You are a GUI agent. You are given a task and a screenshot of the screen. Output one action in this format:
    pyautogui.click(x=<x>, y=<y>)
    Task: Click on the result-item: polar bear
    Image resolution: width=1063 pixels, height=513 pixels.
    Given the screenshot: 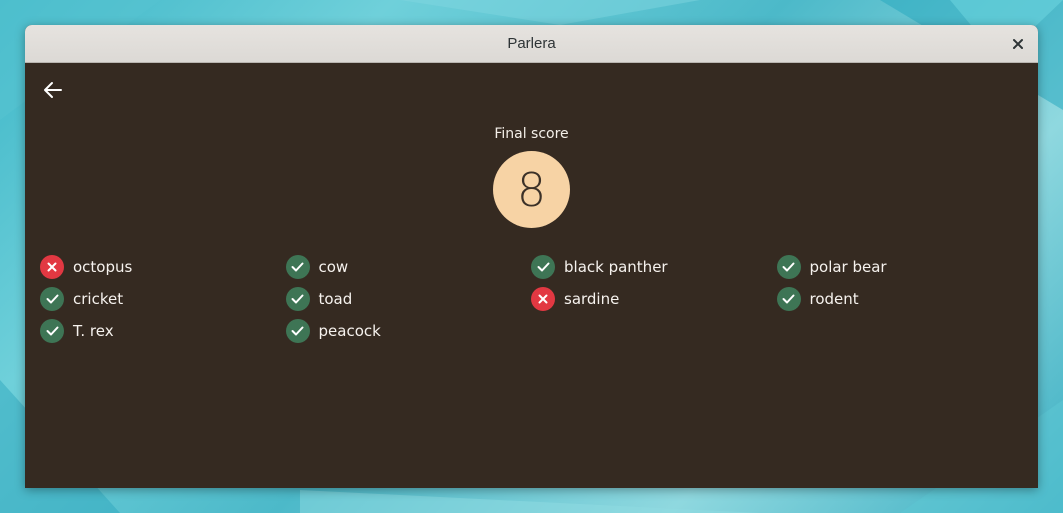 What is the action you would take?
    pyautogui.click(x=899, y=267)
    